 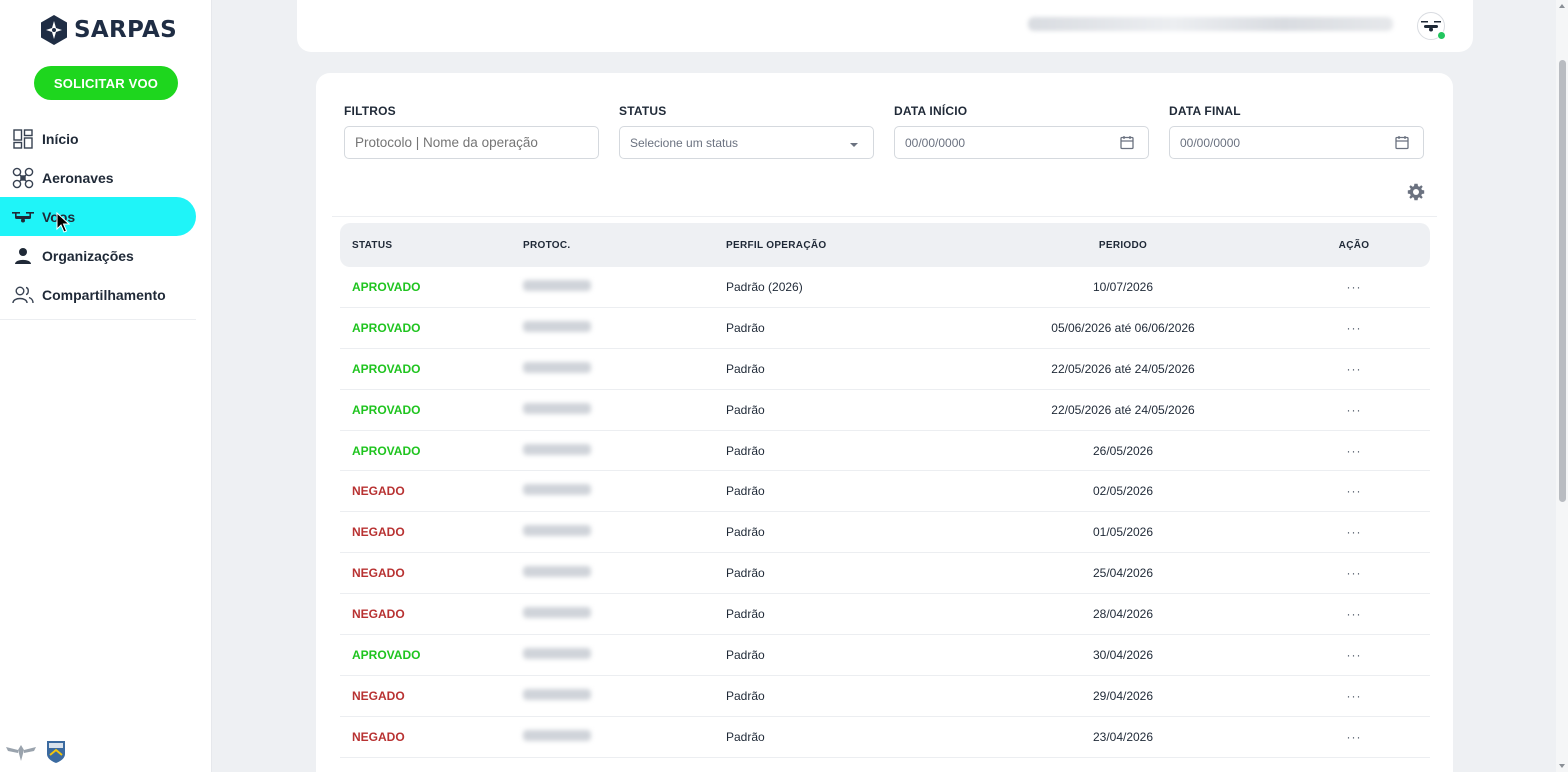 I want to click on user-info-redacted, so click(x=1210, y=24).